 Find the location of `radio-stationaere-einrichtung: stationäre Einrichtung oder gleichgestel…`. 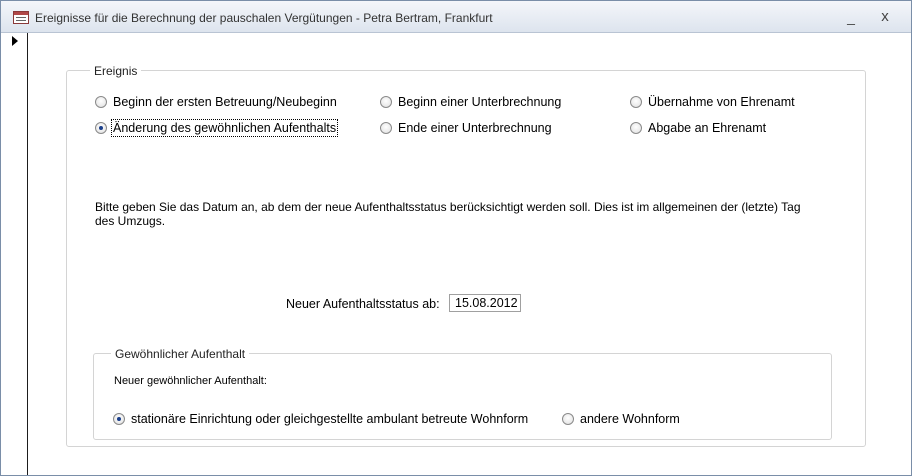

radio-stationaere-einrichtung: stationäre Einrichtung oder gleichgestel… is located at coordinates (320, 419).